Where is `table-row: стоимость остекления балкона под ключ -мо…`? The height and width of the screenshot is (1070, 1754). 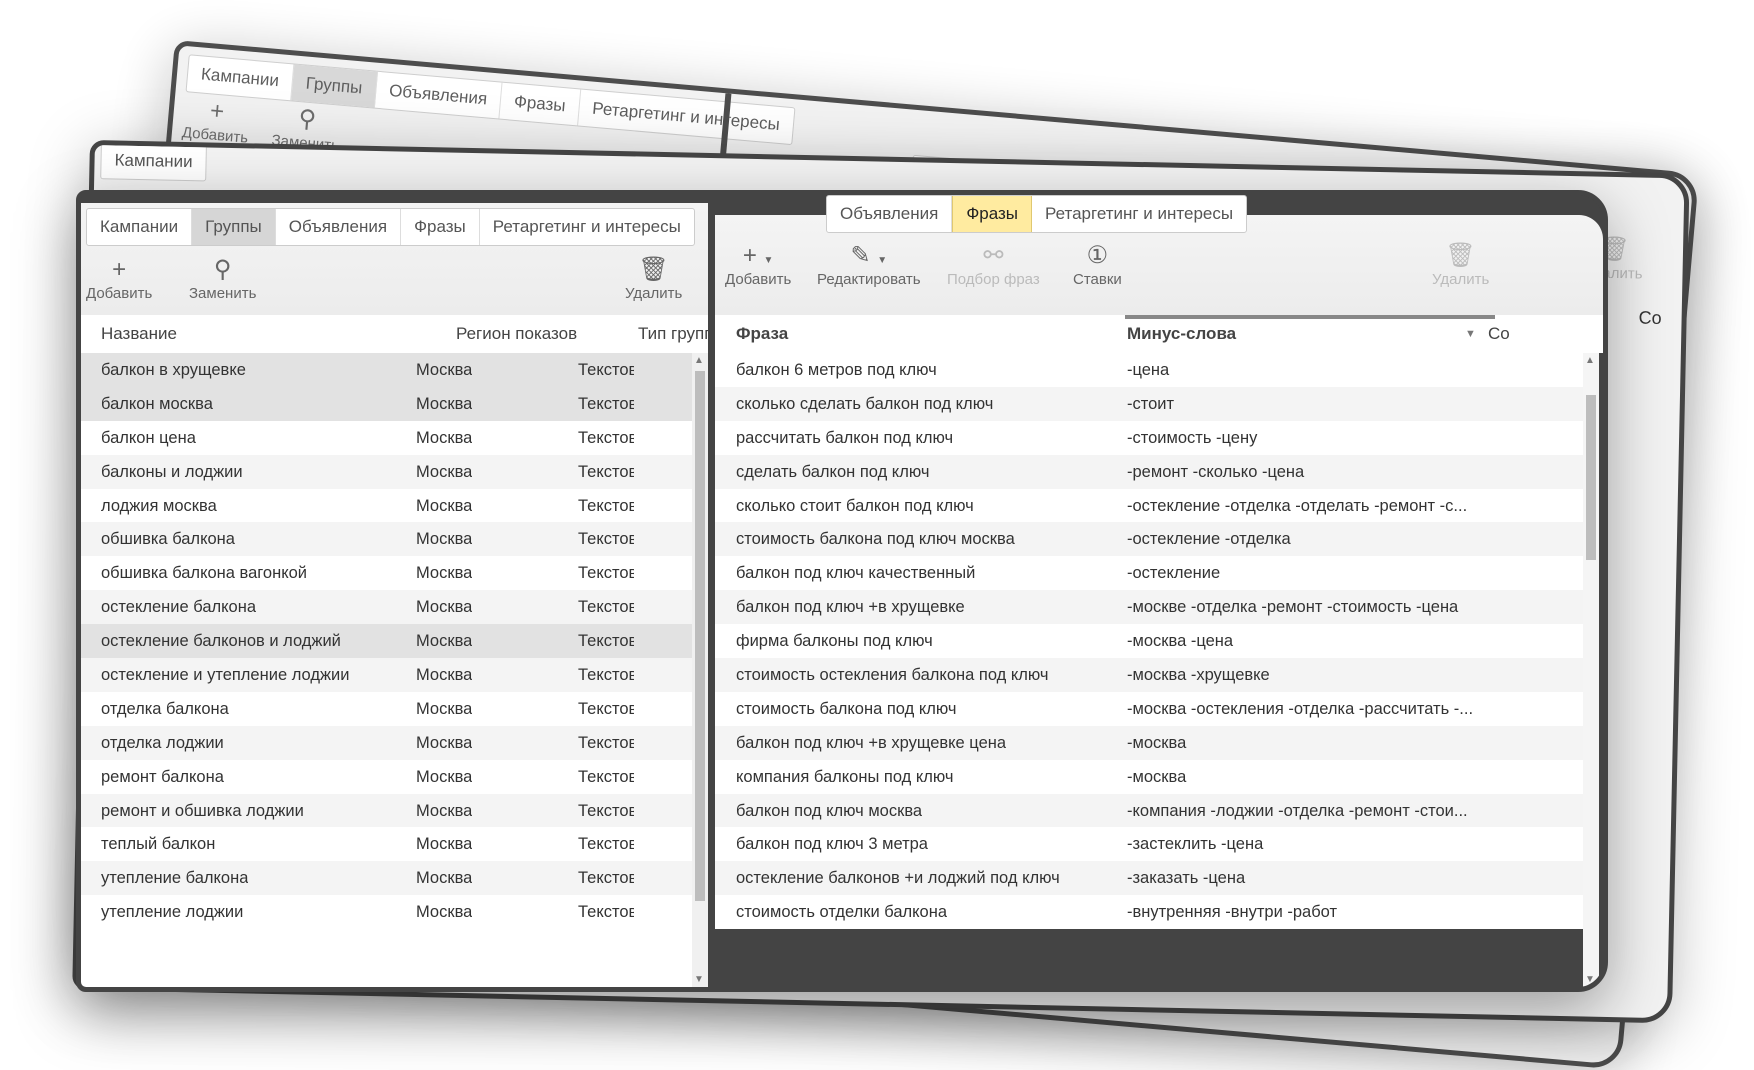
table-row: стоимость остекления балкона под ключ -мо… is located at coordinates (1149, 675).